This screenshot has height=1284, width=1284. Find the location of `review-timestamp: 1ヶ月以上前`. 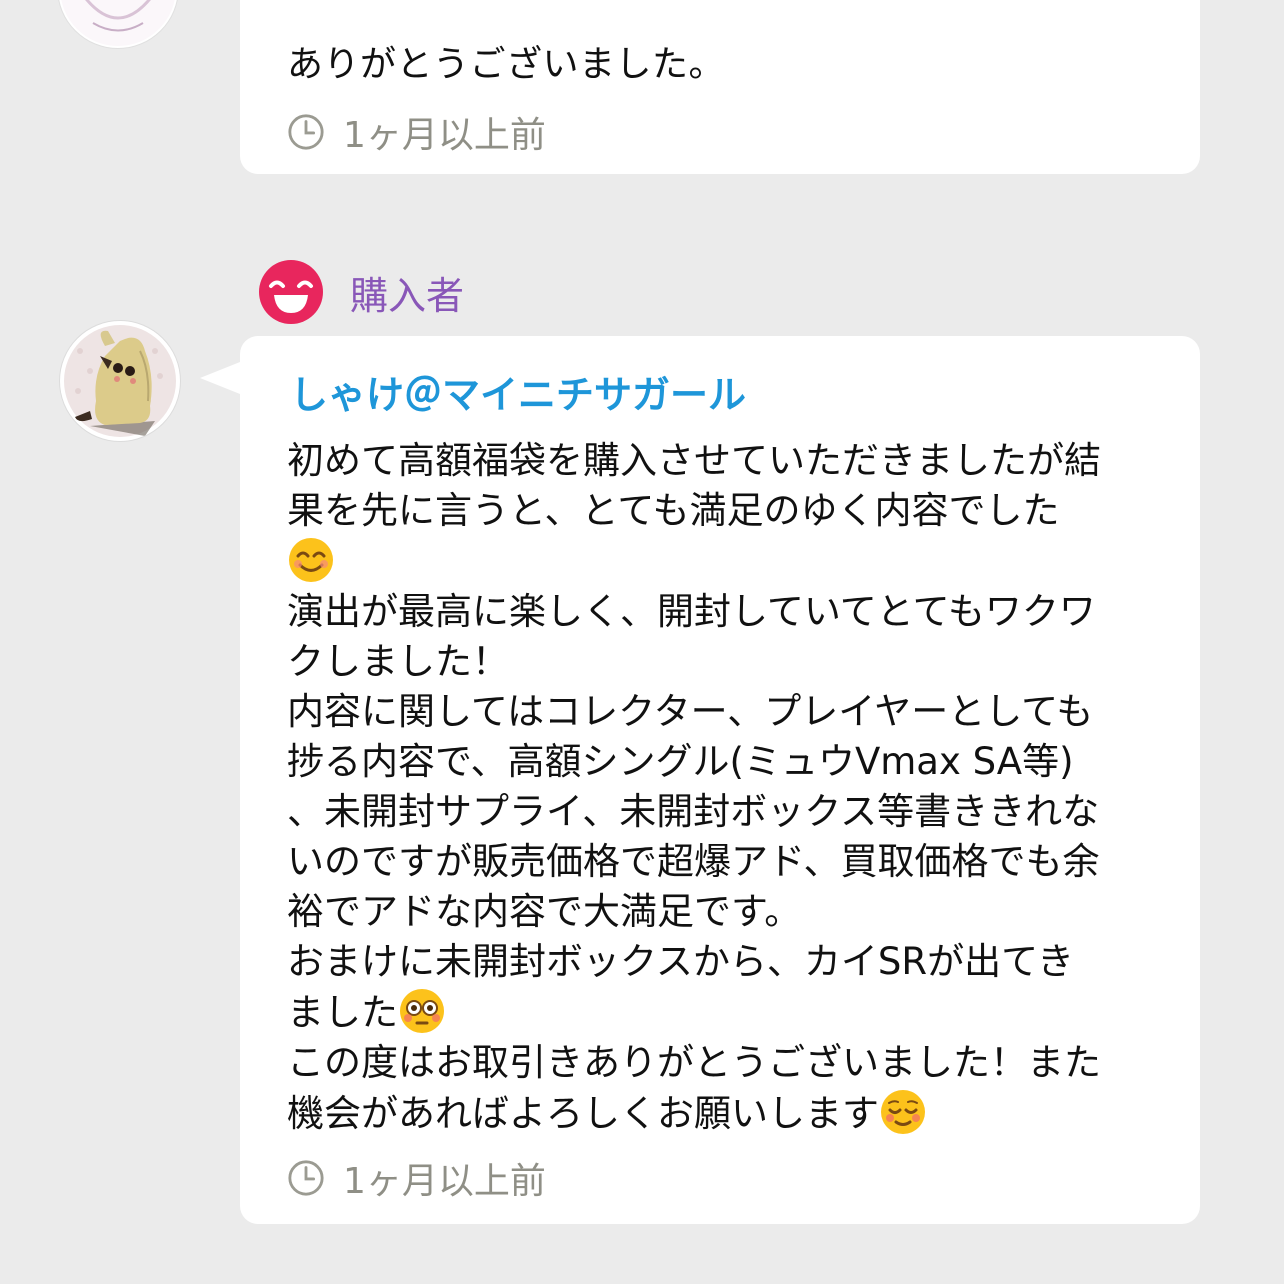

review-timestamp: 1ヶ月以上前 is located at coordinates (416, 1178).